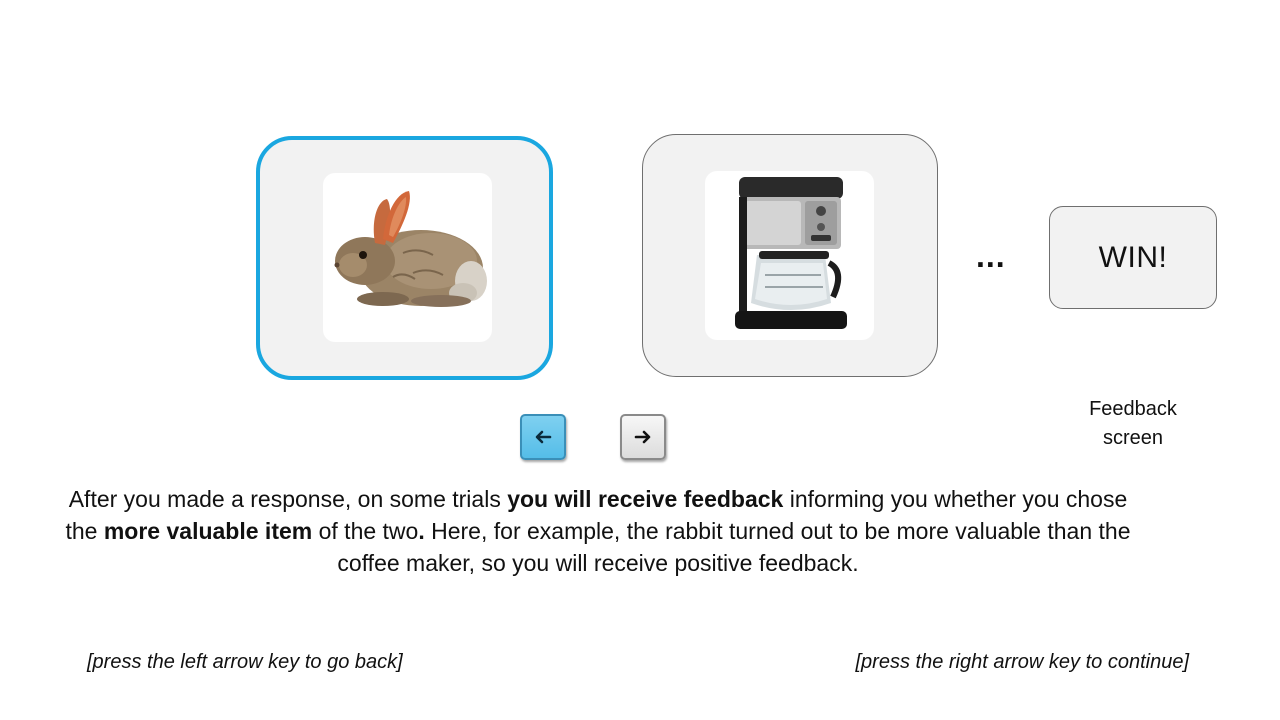  What do you see at coordinates (407, 257) in the screenshot?
I see `rabbit-image` at bounding box center [407, 257].